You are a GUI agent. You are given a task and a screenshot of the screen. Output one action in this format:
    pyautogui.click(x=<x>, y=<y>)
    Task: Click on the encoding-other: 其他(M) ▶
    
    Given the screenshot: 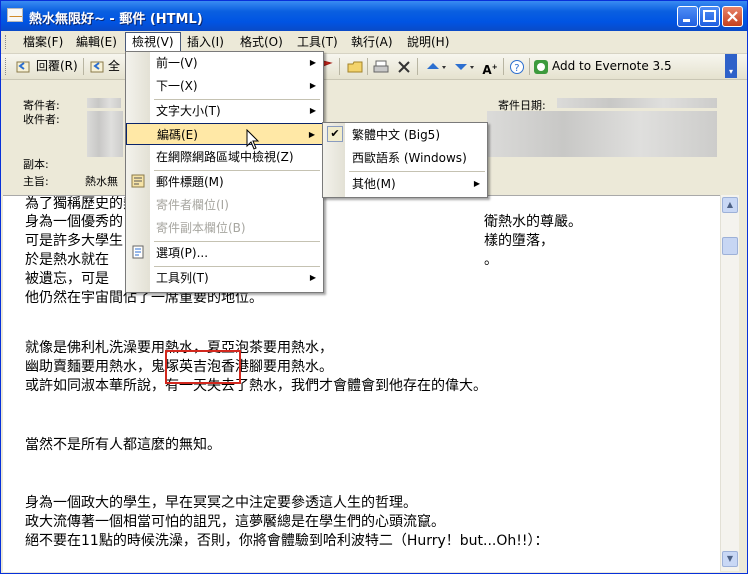 What is the action you would take?
    pyautogui.click(x=405, y=184)
    